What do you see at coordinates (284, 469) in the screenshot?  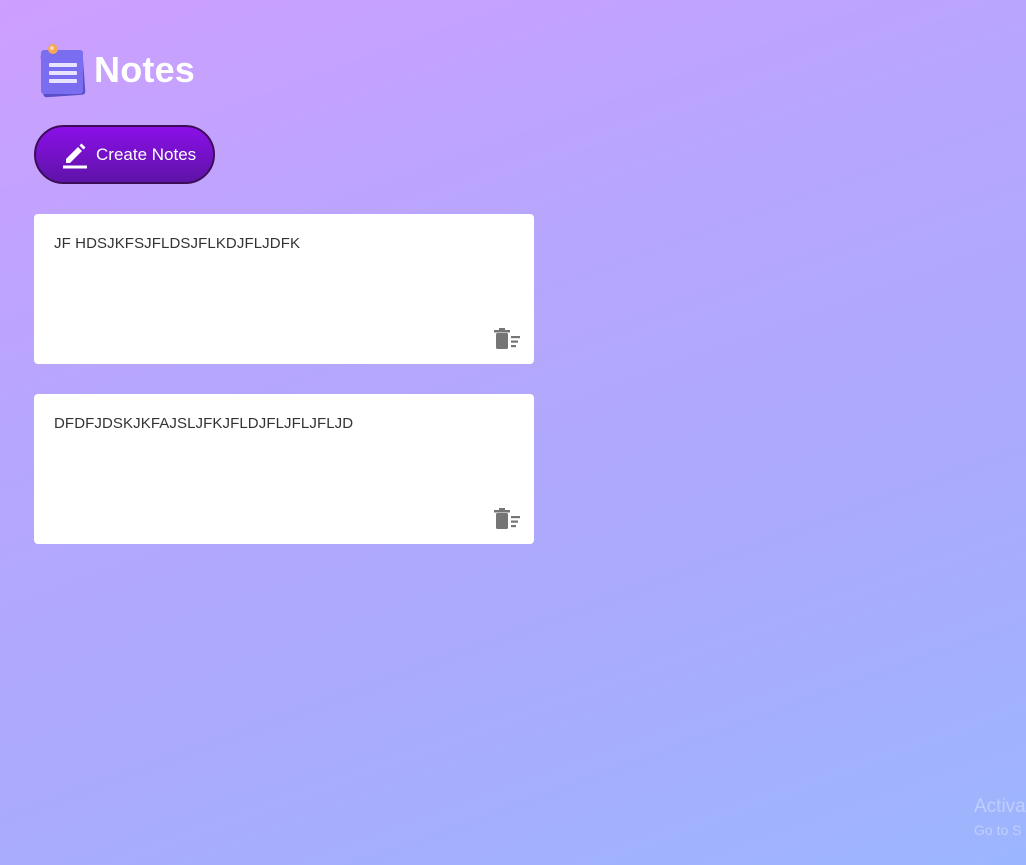 I see `note-card: DFDFJDSKJKFAJSLJFKJFLDJFLJFLJFLJD` at bounding box center [284, 469].